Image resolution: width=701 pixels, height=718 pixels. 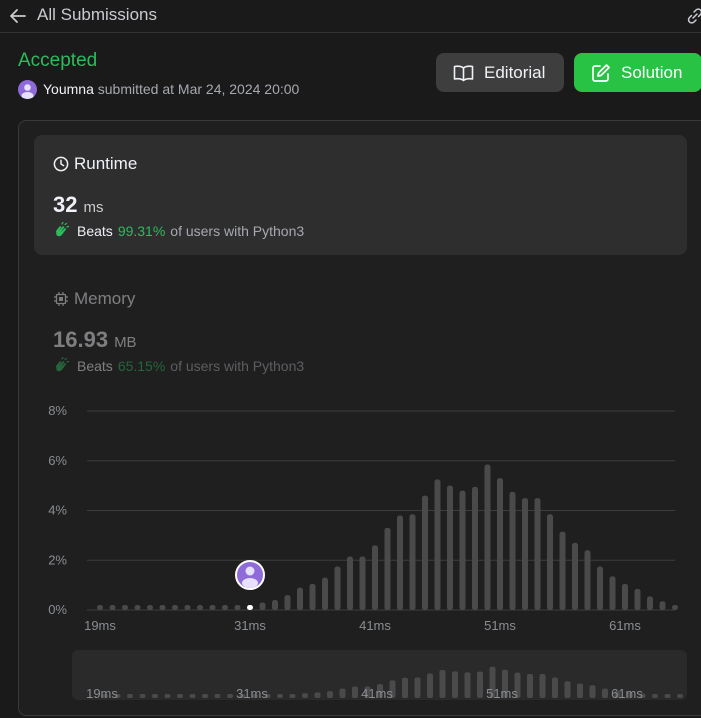 What do you see at coordinates (141, 230) in the screenshot?
I see `runtime-beats-percent: 99.31%` at bounding box center [141, 230].